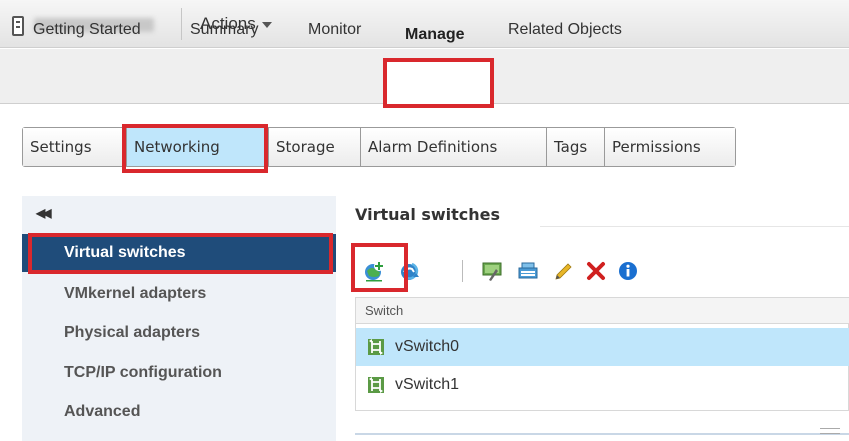 Image resolution: width=849 pixels, height=441 pixels. What do you see at coordinates (830, 431) in the screenshot?
I see `resize-grip-icon` at bounding box center [830, 431].